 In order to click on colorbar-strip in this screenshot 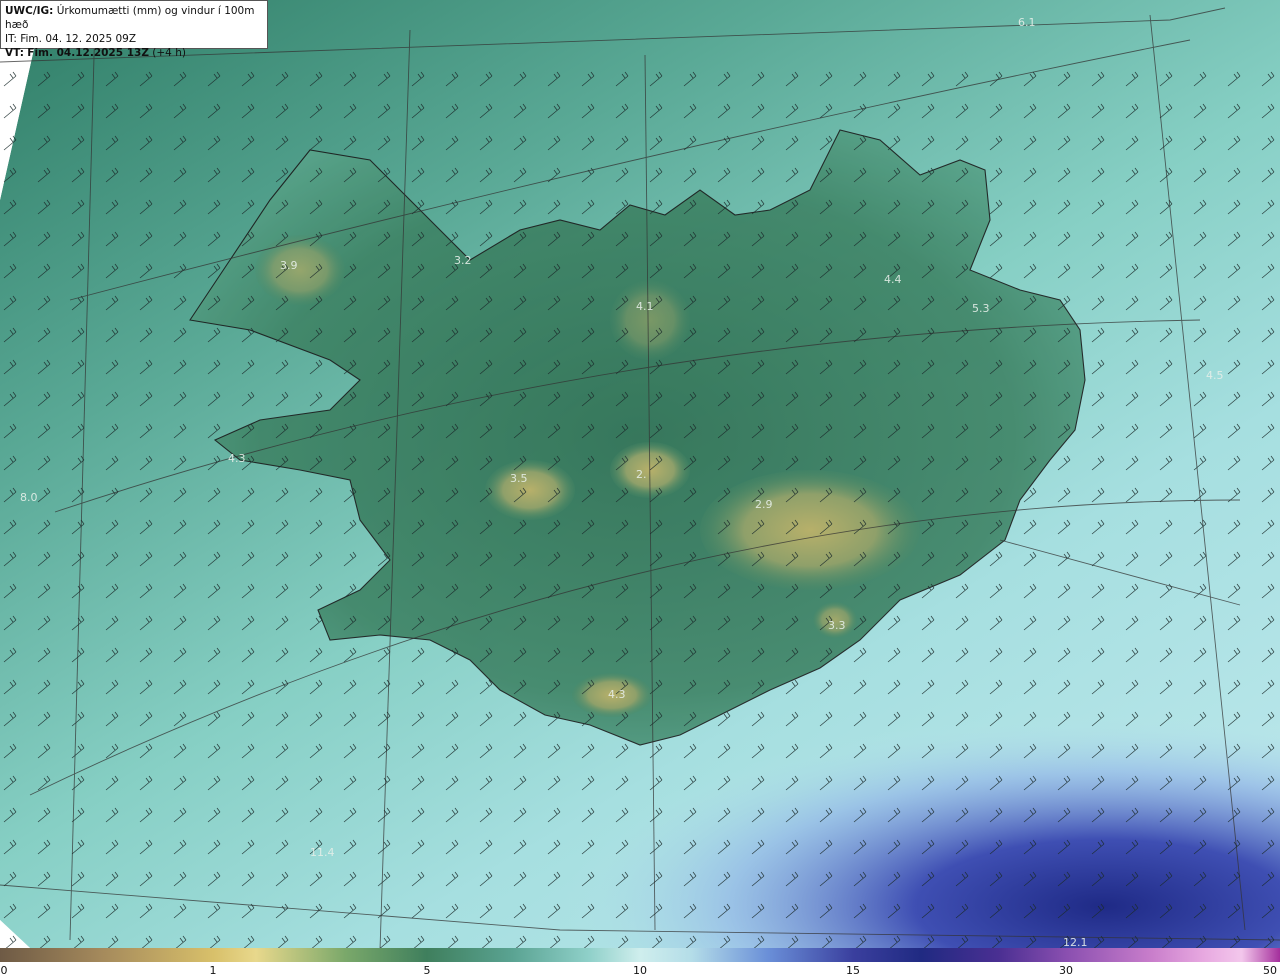, I will do `click(640, 955)`.